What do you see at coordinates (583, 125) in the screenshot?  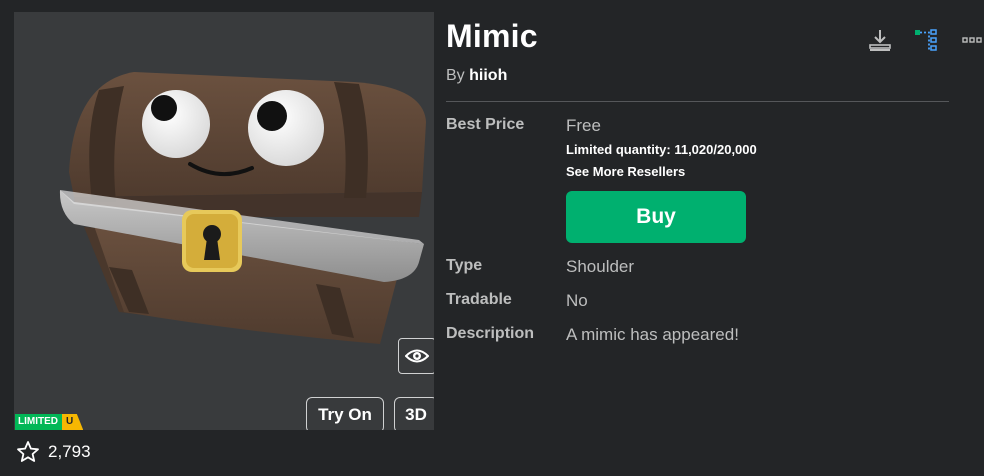 I see `best-price-value: Free` at bounding box center [583, 125].